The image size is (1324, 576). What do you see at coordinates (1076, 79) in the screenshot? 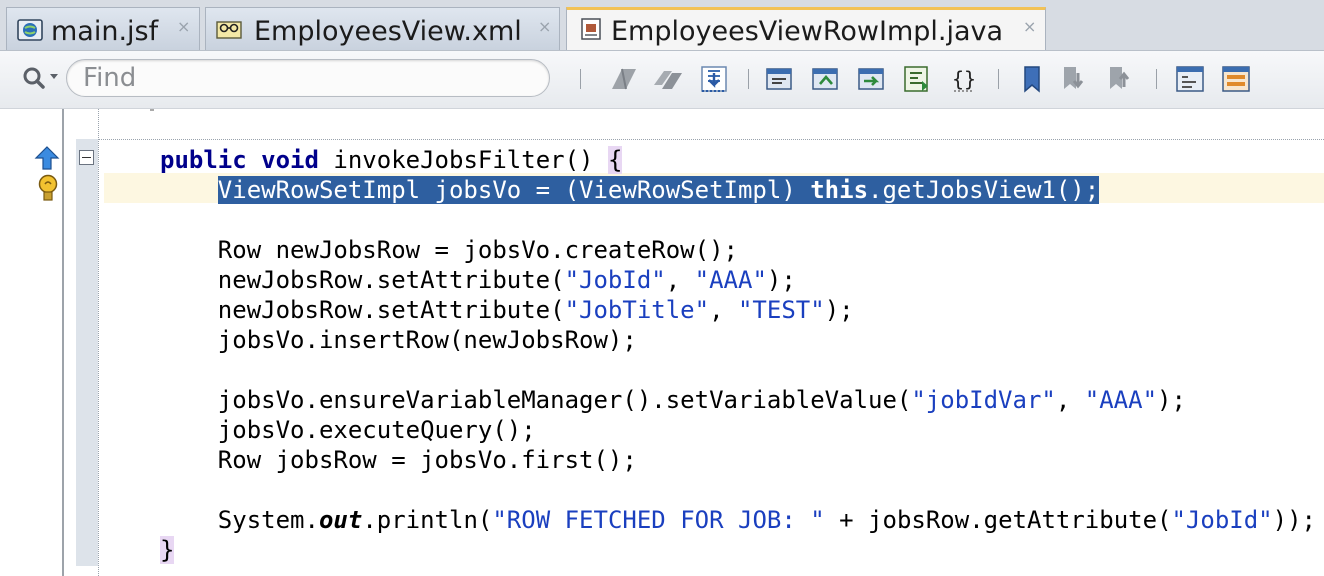
I see `next-bookmark-icon` at bounding box center [1076, 79].